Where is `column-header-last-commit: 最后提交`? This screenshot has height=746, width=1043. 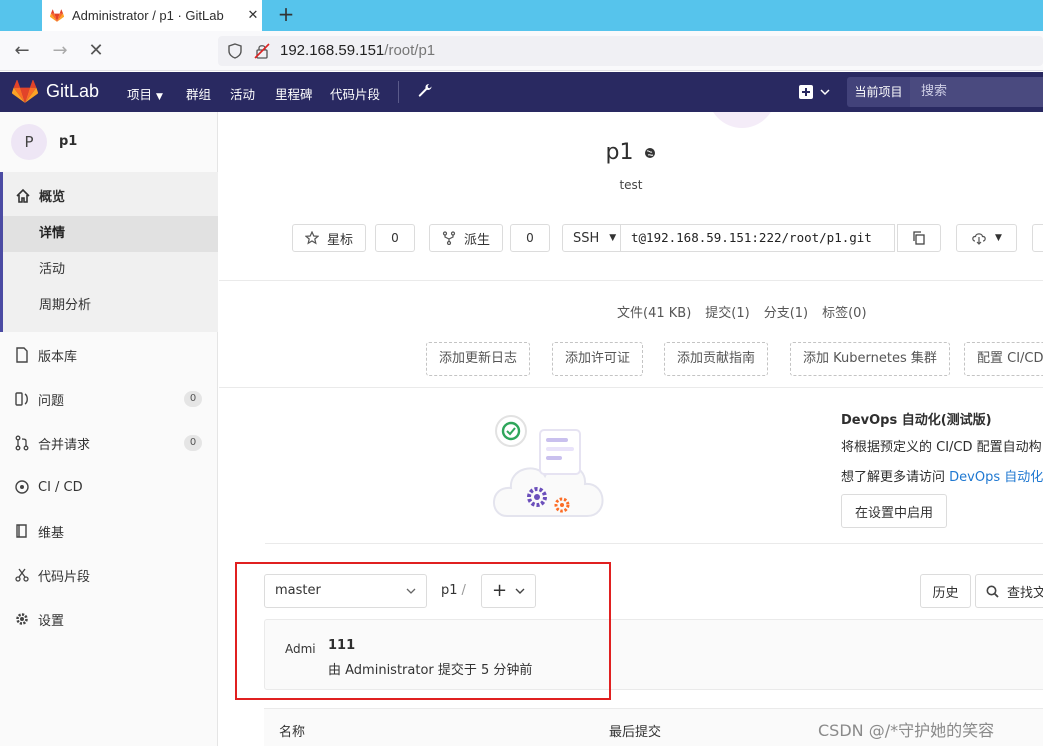 column-header-last-commit: 最后提交 is located at coordinates (635, 732).